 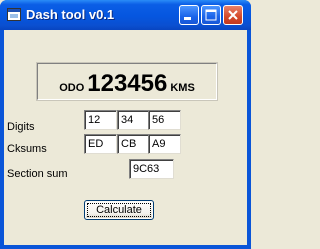 I want to click on cksum-field-1: ED, so click(x=100, y=144).